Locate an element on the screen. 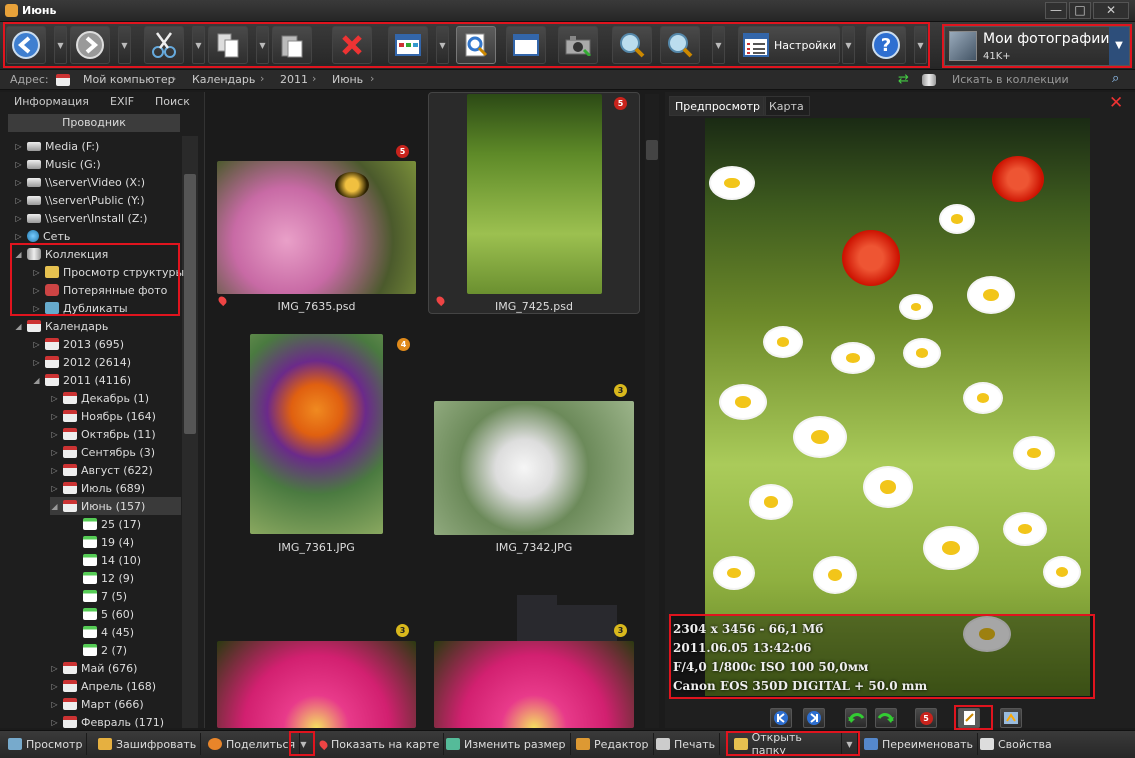  tree-item: 5 (60) is located at coordinates (102, 614).